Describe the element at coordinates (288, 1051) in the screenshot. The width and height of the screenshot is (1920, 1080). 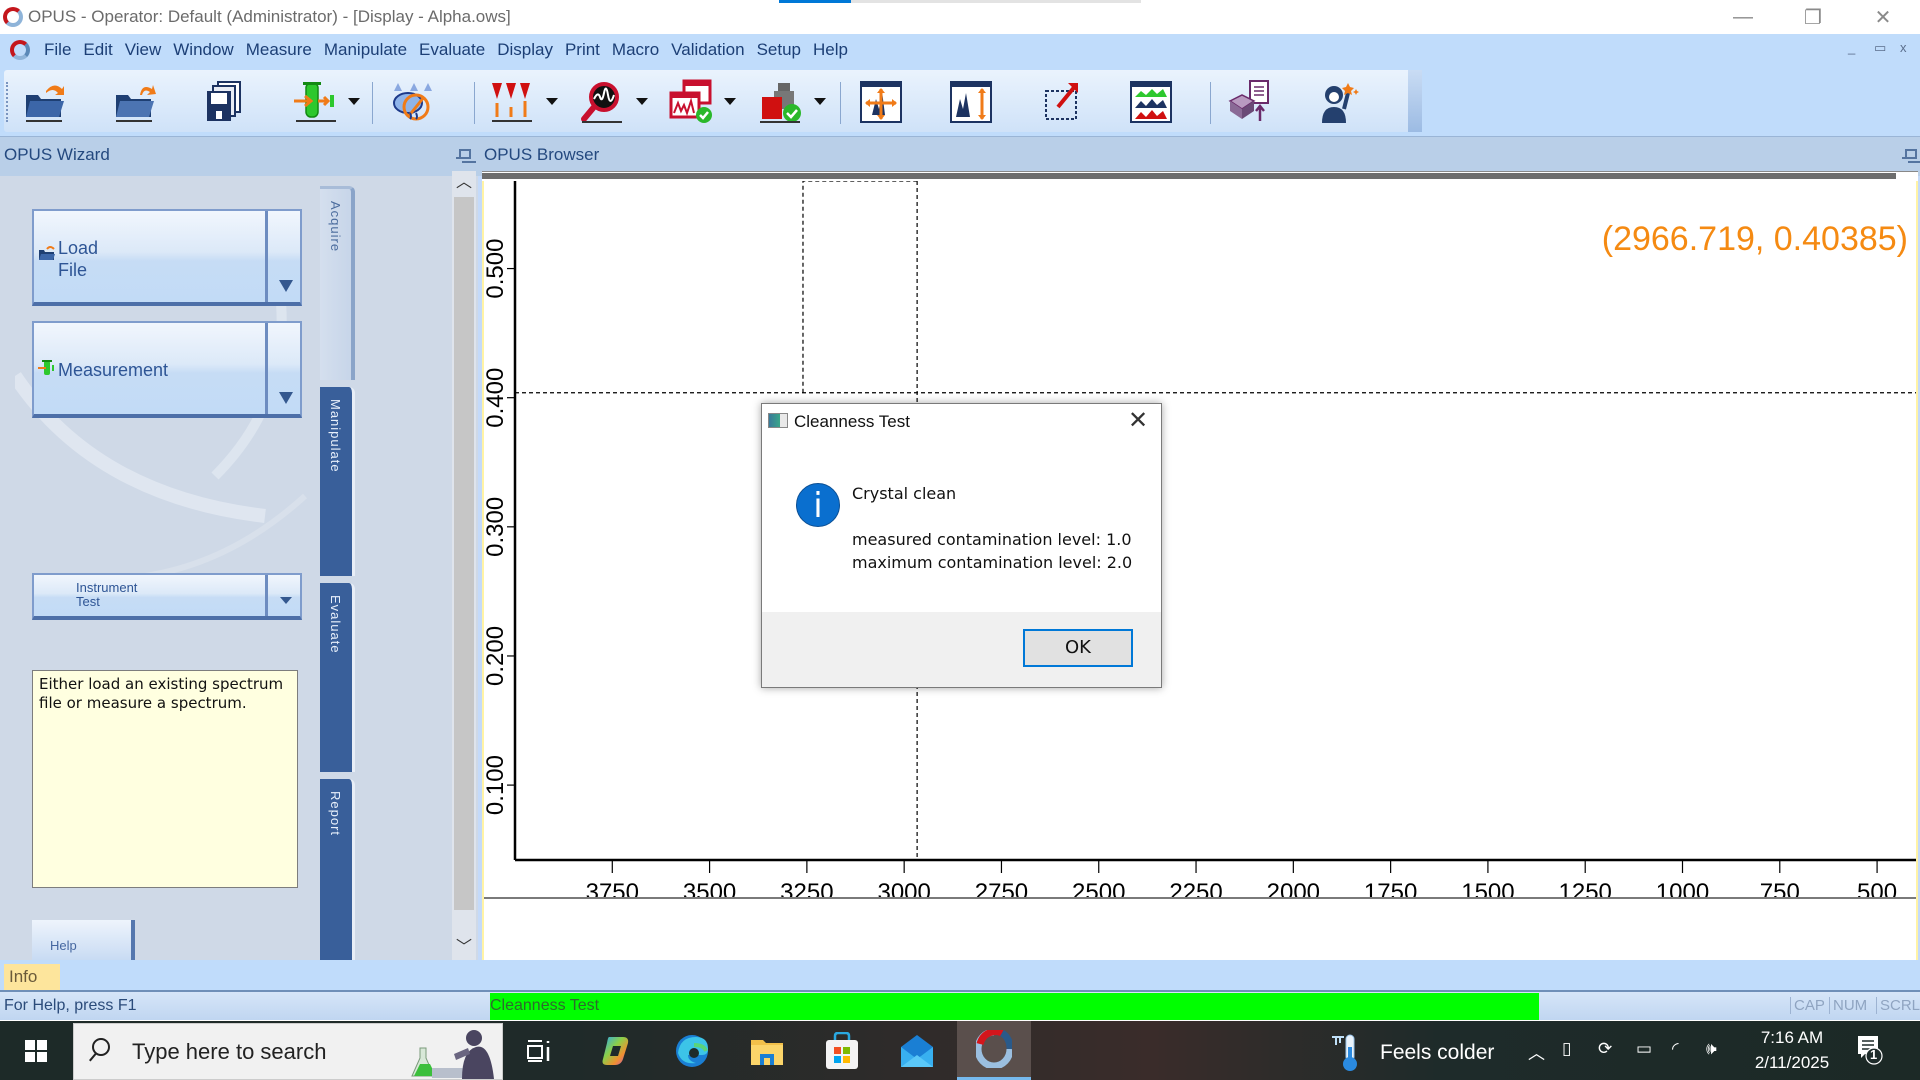
I see `taskbar-search-box: Type here to search` at that location.